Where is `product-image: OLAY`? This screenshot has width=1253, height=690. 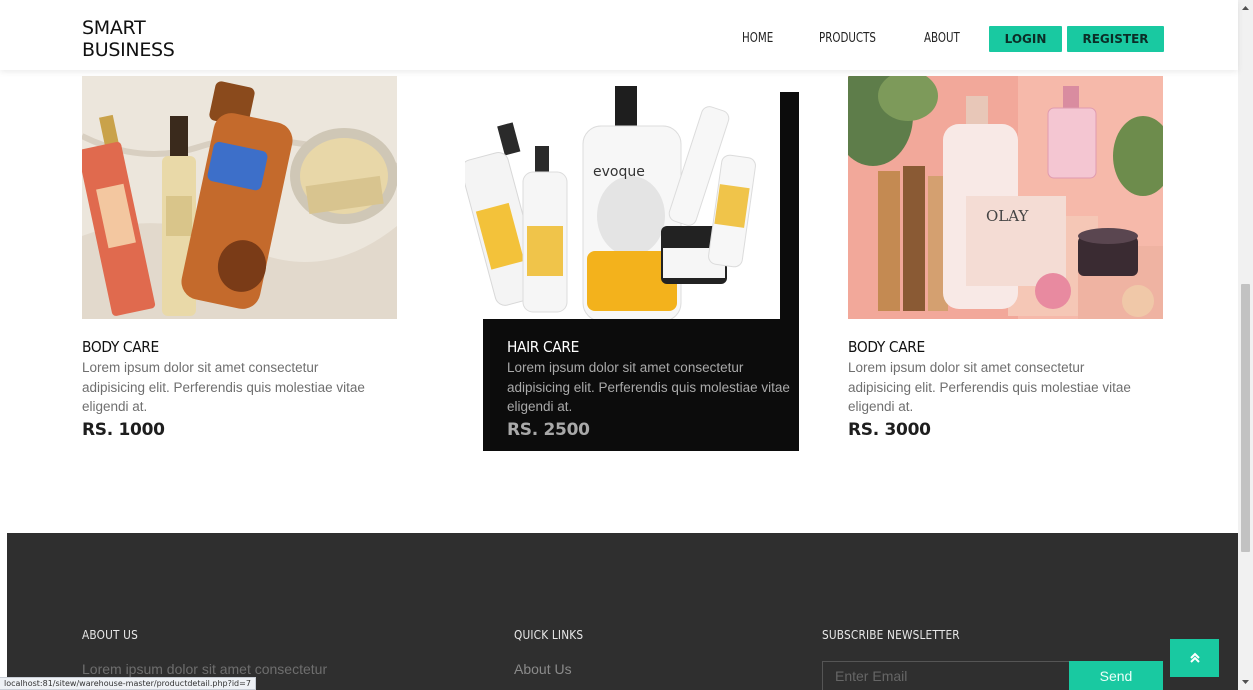
product-image: OLAY is located at coordinates (1005, 197).